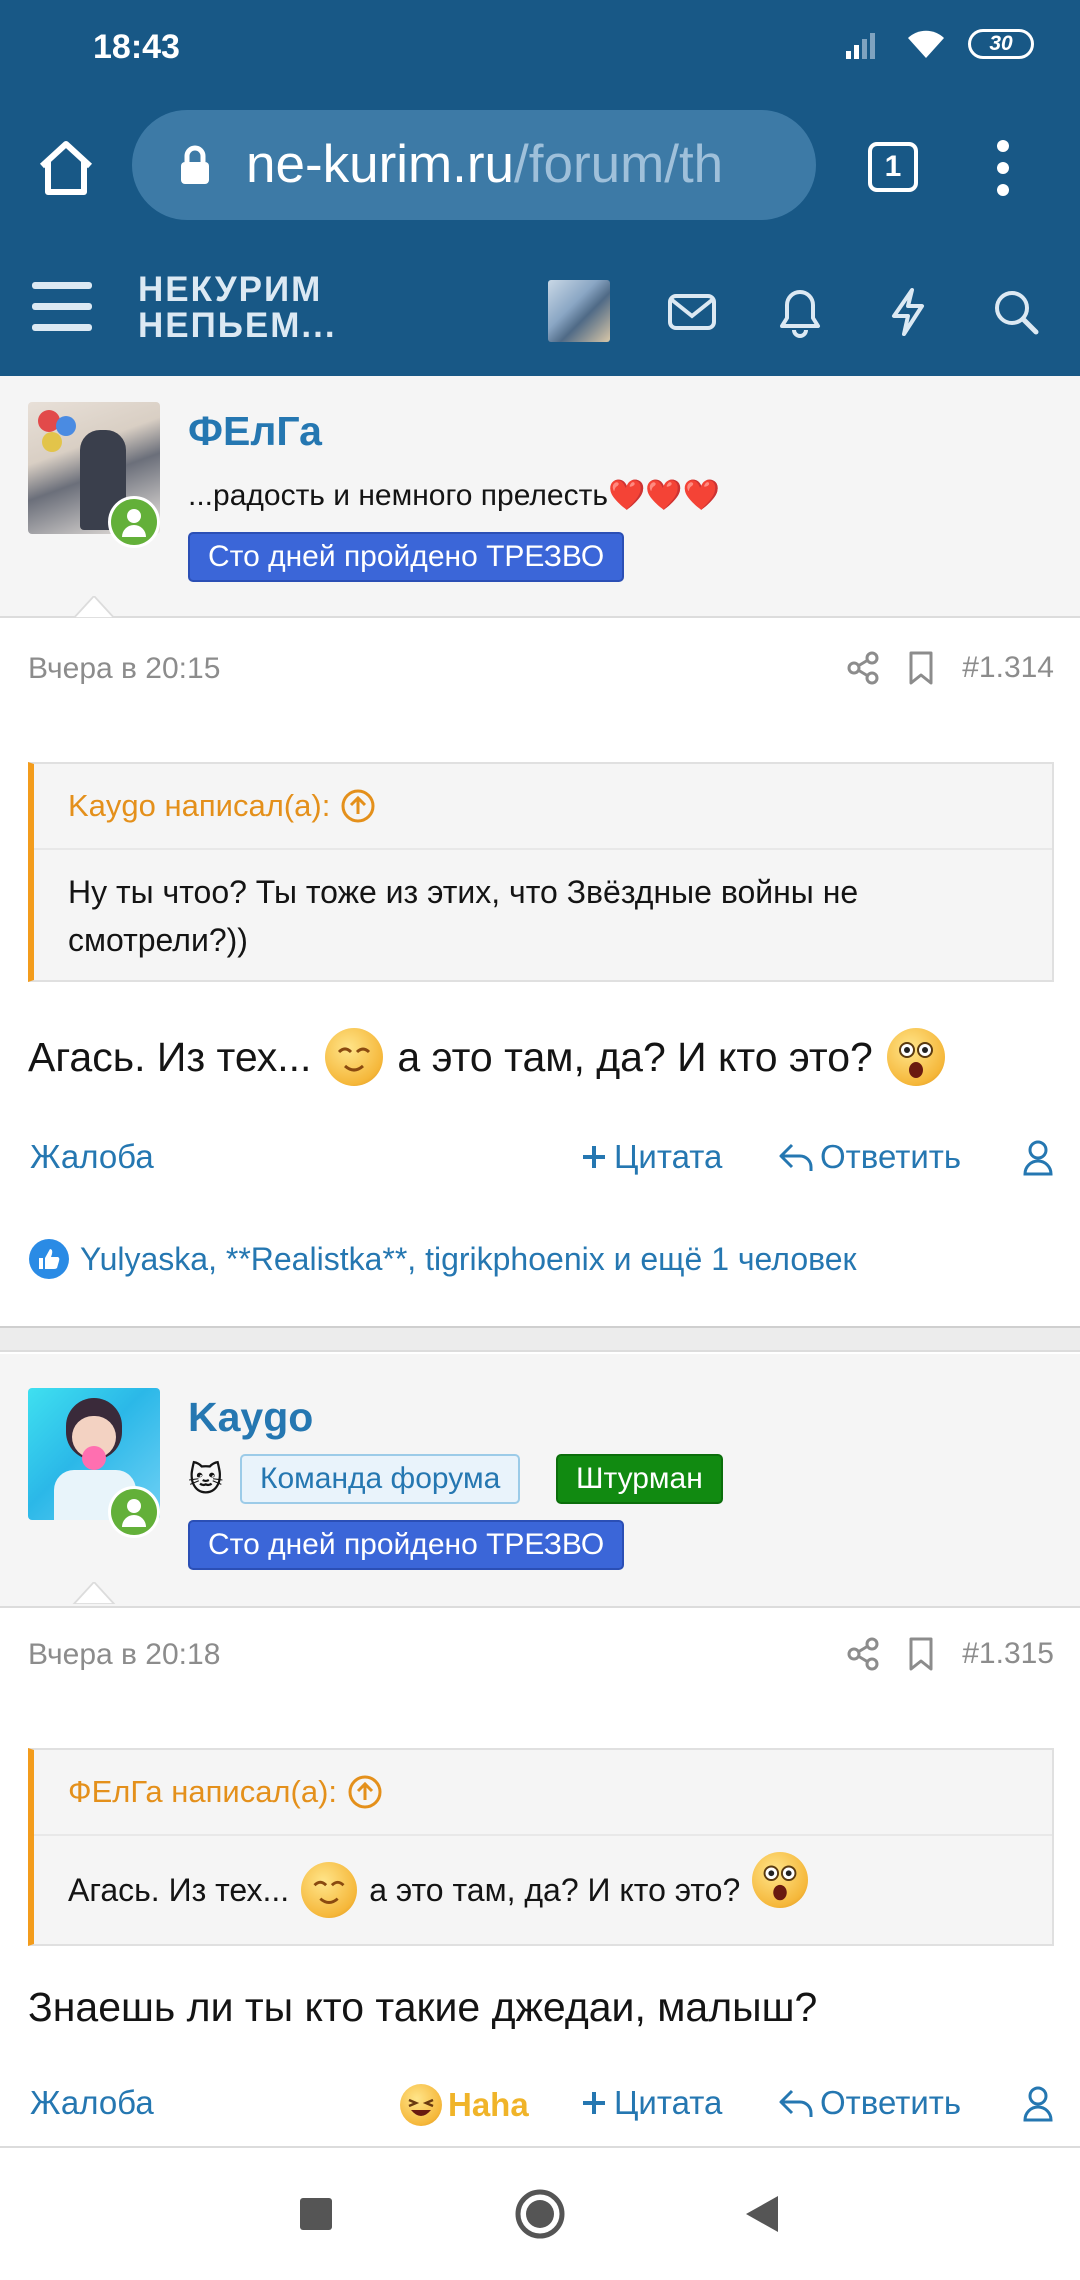  I want to click on quote-author: ФЕлГа написал(а):, so click(225, 1792).